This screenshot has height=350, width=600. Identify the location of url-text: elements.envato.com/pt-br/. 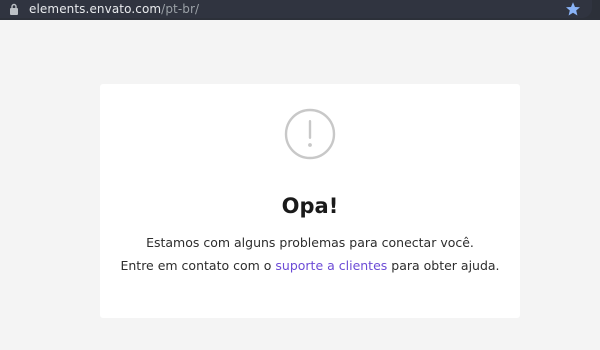
(114, 9).